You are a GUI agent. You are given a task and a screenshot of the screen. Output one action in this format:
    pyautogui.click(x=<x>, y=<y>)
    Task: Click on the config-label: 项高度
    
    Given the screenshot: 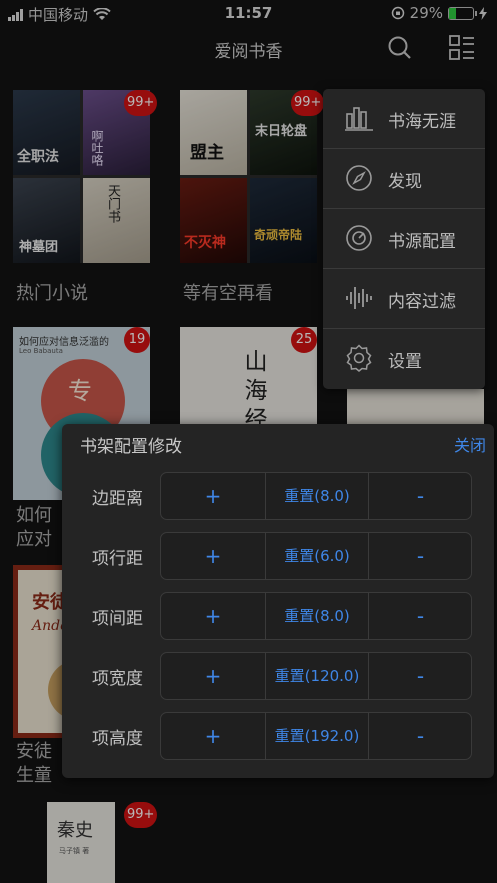 What is the action you would take?
    pyautogui.click(x=117, y=739)
    